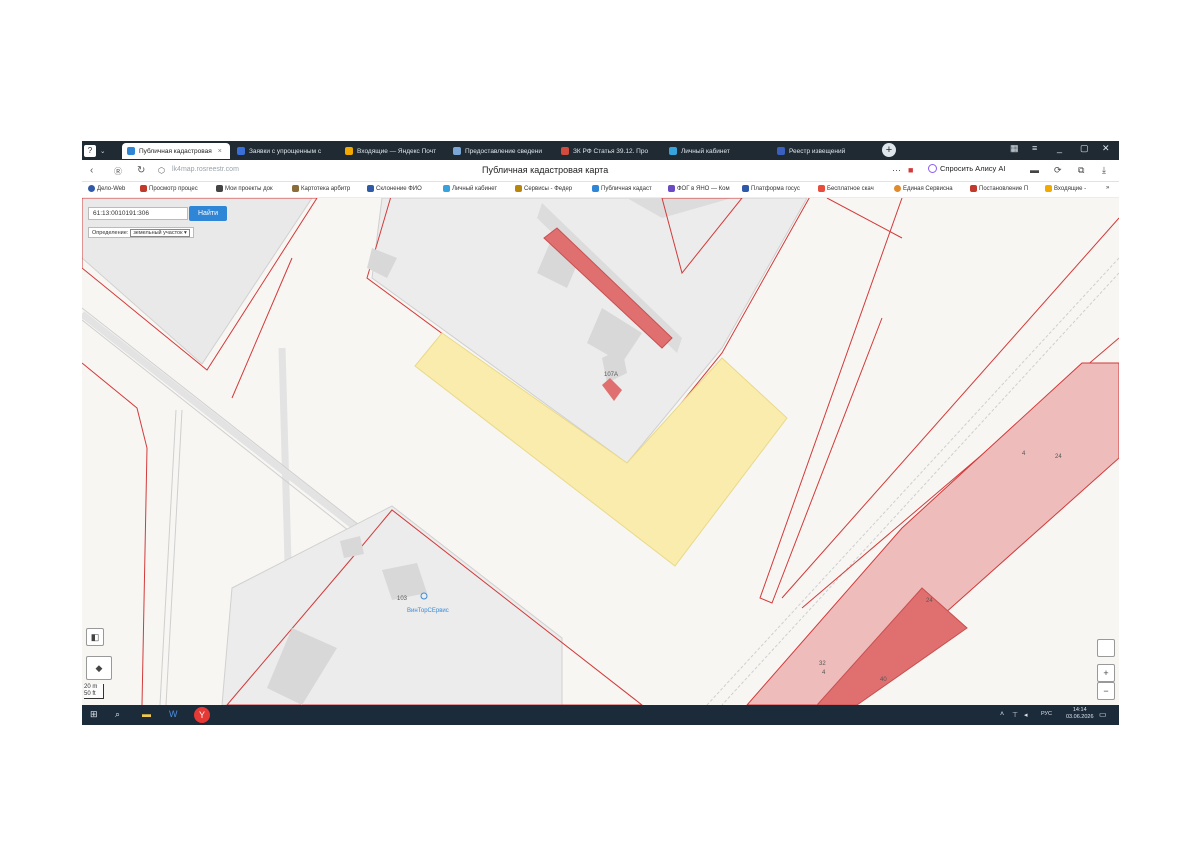 The height and width of the screenshot is (849, 1200). Describe the element at coordinates (106, 188) in the screenshot. I see `bookmark-item: Дело-Web` at that location.